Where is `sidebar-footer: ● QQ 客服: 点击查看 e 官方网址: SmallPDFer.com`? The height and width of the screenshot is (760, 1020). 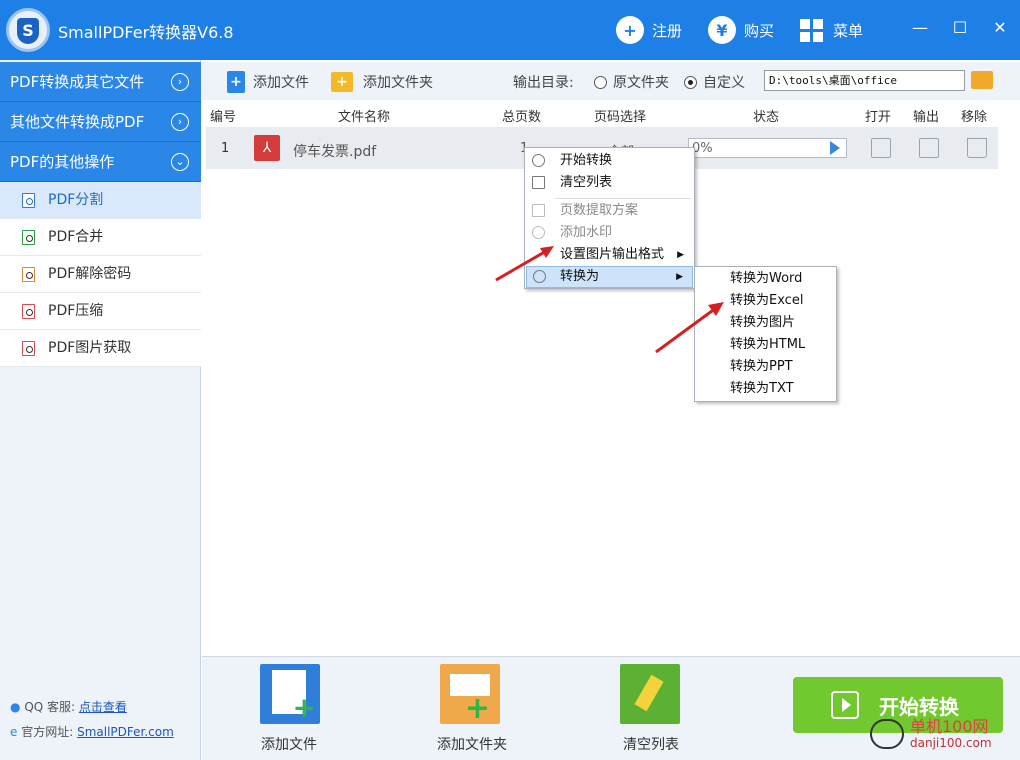 sidebar-footer: ● QQ 客服: 点击查看 e 官方网址: SmallPDFer.com is located at coordinates (92, 719).